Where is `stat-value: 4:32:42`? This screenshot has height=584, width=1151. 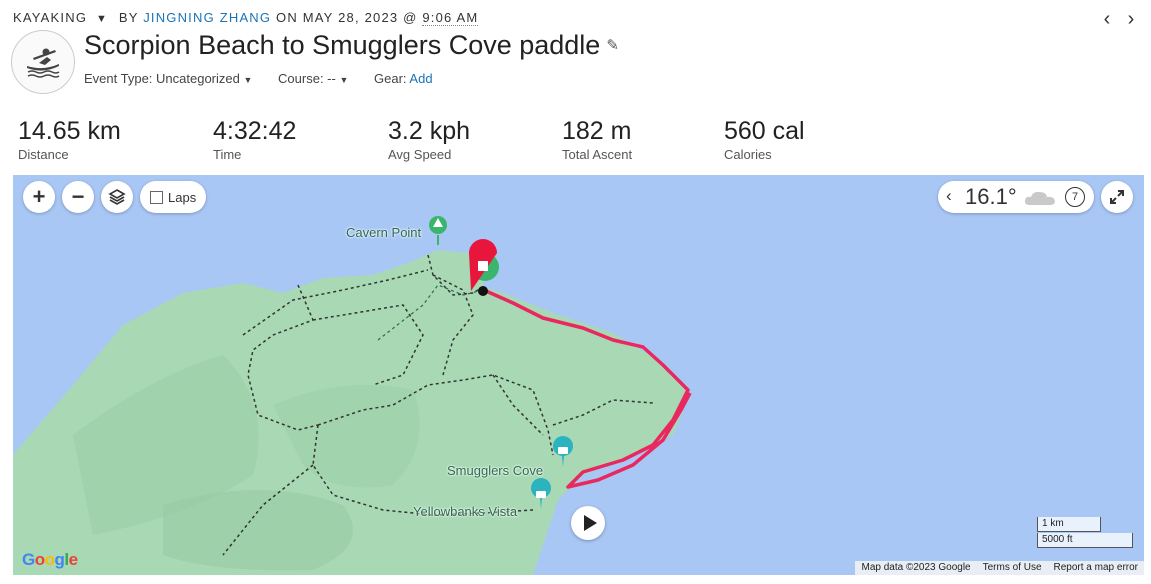 stat-value: 4:32:42 is located at coordinates (255, 131).